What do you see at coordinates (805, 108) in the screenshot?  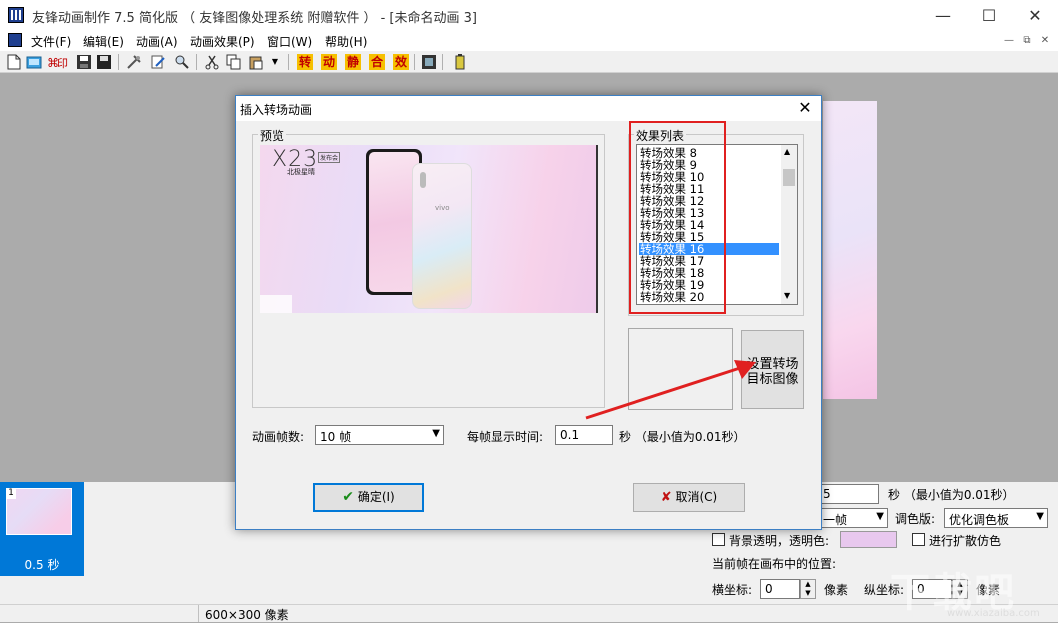 I see `dialog-close-button: ✕` at bounding box center [805, 108].